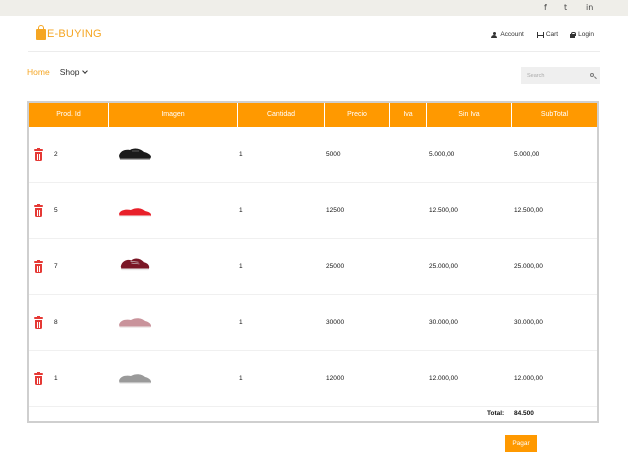 The image size is (628, 460). What do you see at coordinates (74, 34) in the screenshot?
I see `logo-text: E-BUYING` at bounding box center [74, 34].